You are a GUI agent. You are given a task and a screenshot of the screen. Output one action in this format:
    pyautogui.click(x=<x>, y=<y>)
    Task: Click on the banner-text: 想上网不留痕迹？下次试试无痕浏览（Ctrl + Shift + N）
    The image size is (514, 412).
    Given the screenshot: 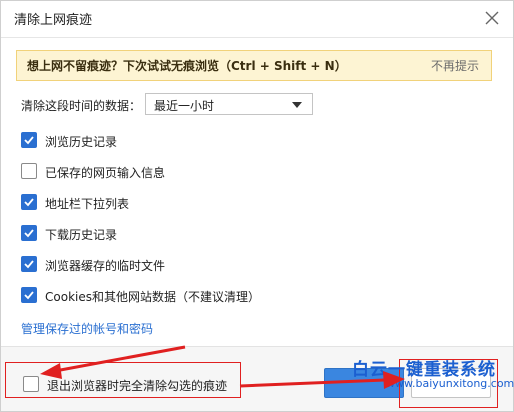 What is the action you would take?
    pyautogui.click(x=187, y=66)
    